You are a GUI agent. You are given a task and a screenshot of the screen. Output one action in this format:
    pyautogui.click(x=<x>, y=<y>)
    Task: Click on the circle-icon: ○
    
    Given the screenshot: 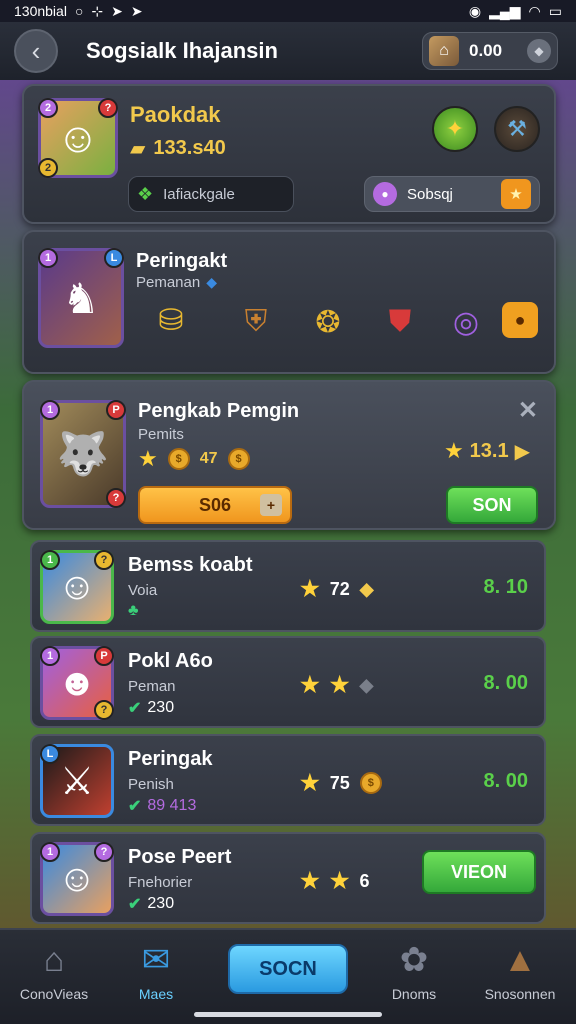 What is the action you would take?
    pyautogui.click(x=79, y=11)
    